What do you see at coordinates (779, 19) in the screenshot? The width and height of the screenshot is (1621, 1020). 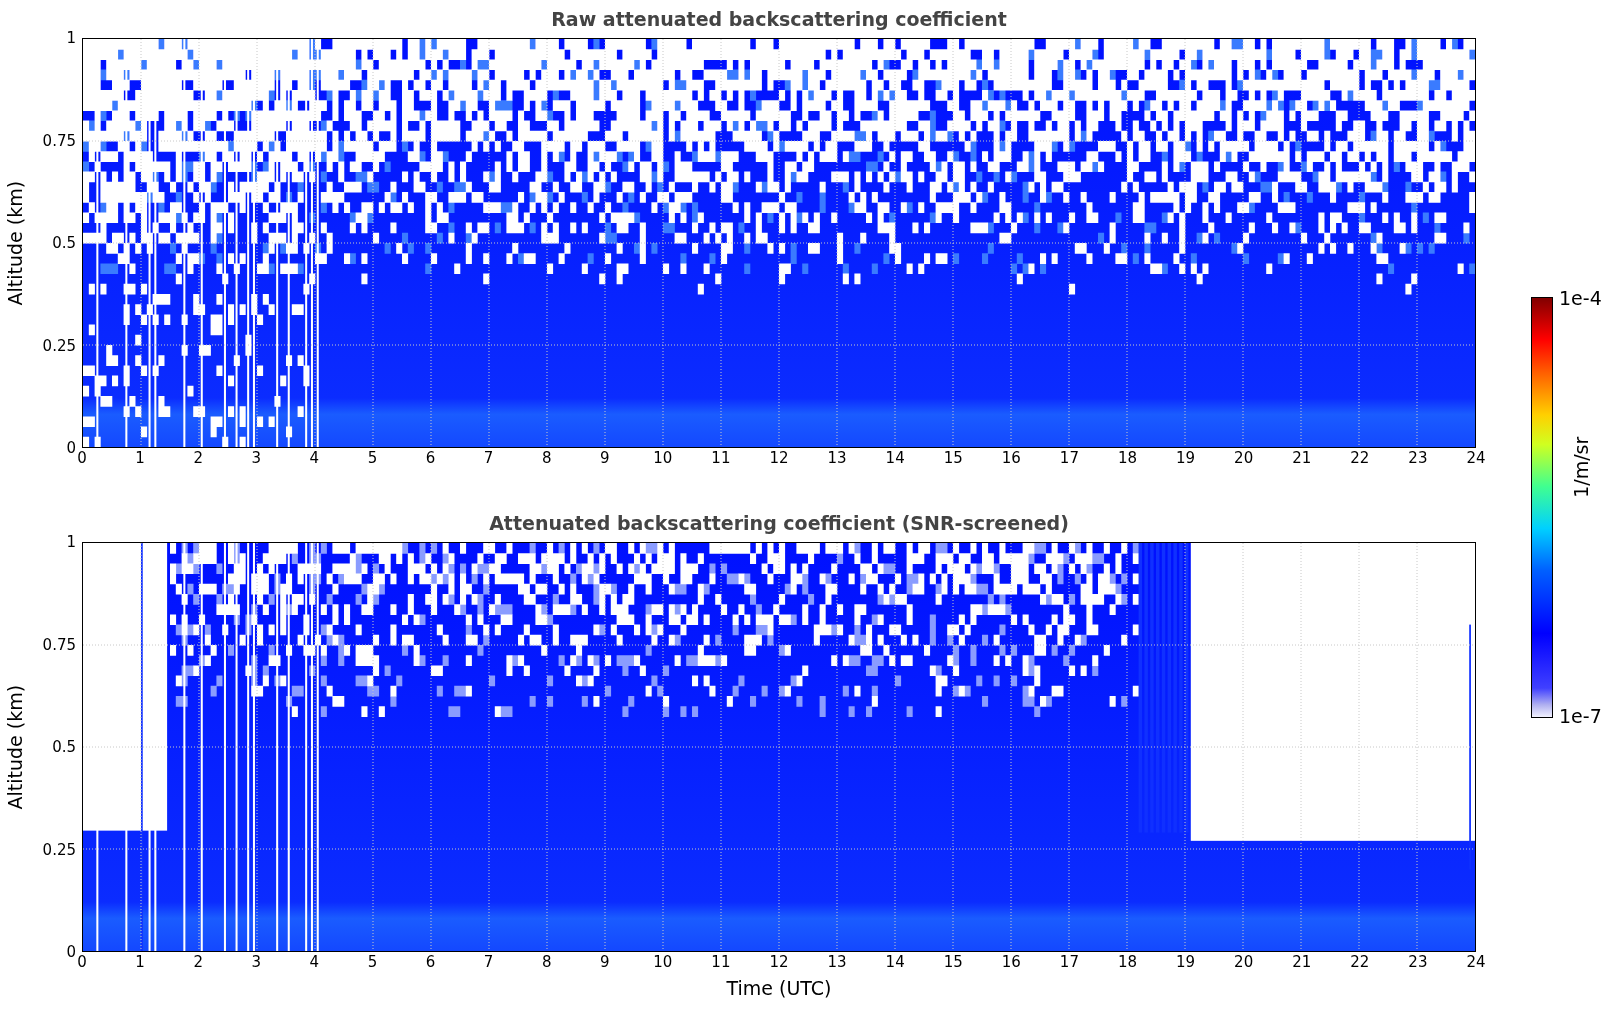 I see `panel-title: Raw attenuated backscattering coefficient` at bounding box center [779, 19].